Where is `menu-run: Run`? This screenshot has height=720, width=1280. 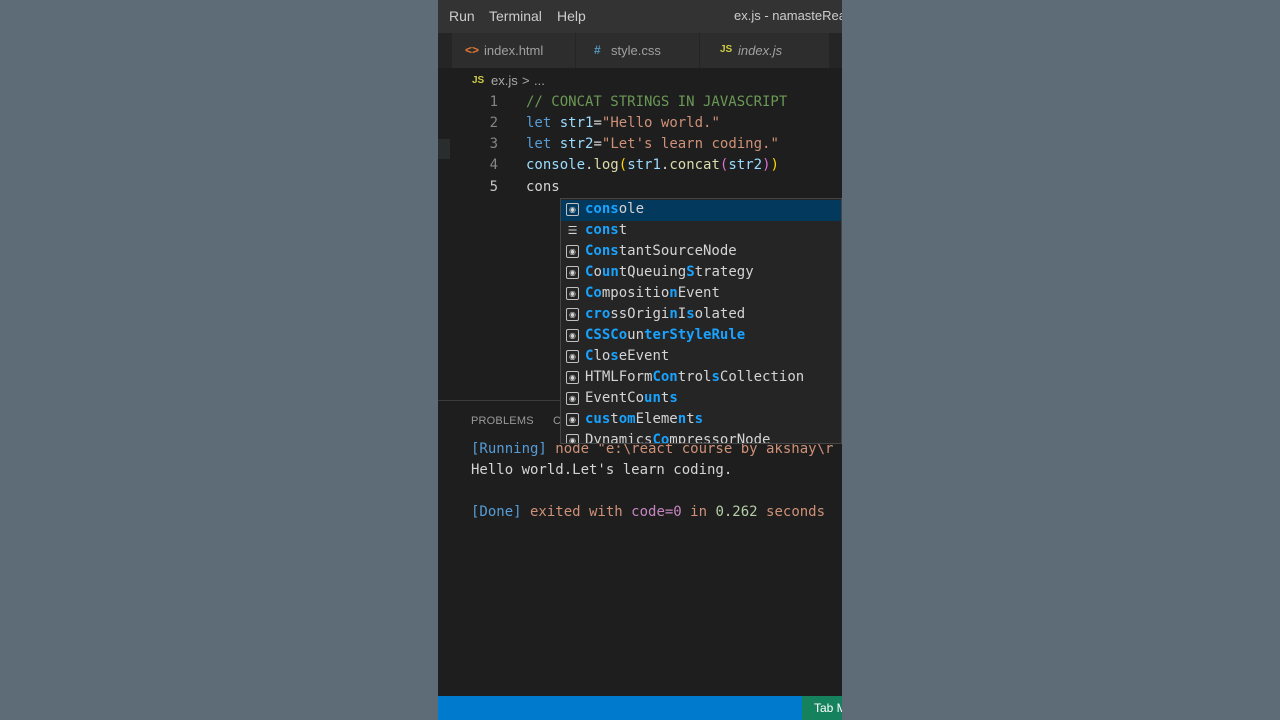 menu-run: Run is located at coordinates (462, 16).